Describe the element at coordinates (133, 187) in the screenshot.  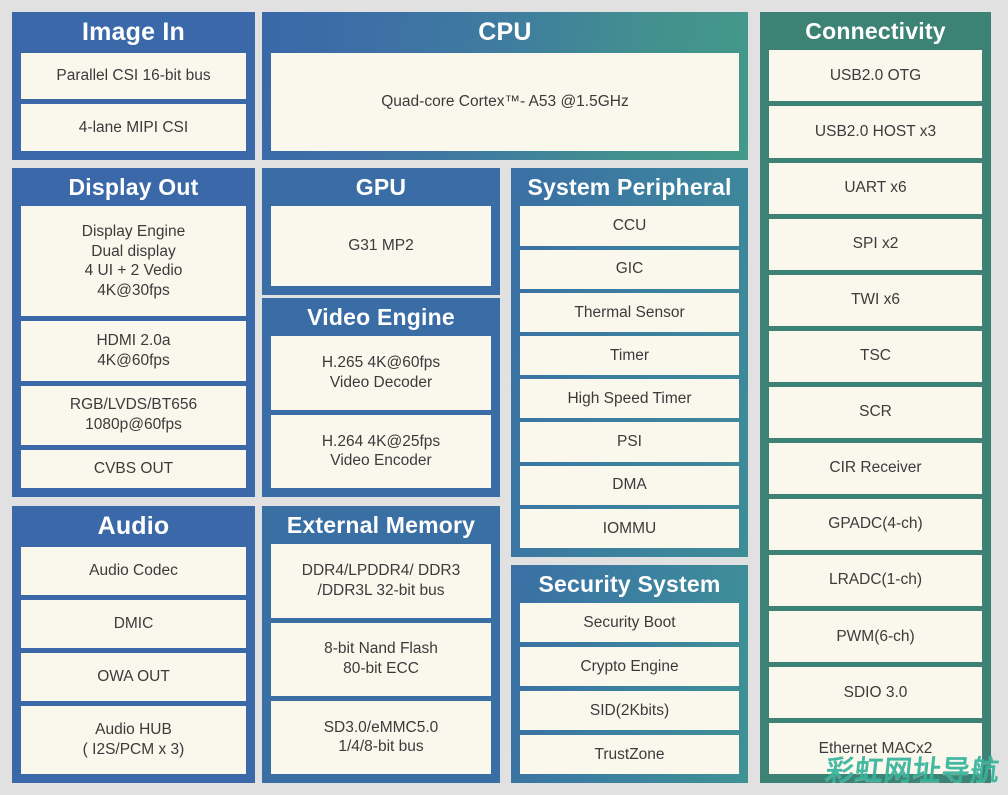
I see `block-title-display-out: Display Out` at that location.